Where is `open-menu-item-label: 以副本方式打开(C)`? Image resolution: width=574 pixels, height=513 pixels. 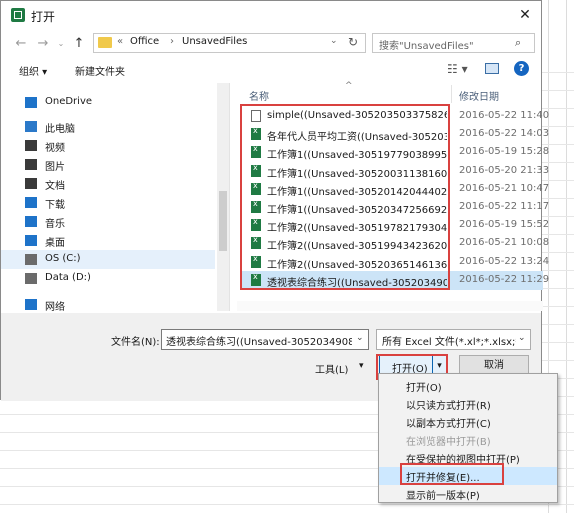
open-menu-item-label: 以副本方式打开(C) is located at coordinates (448, 424).